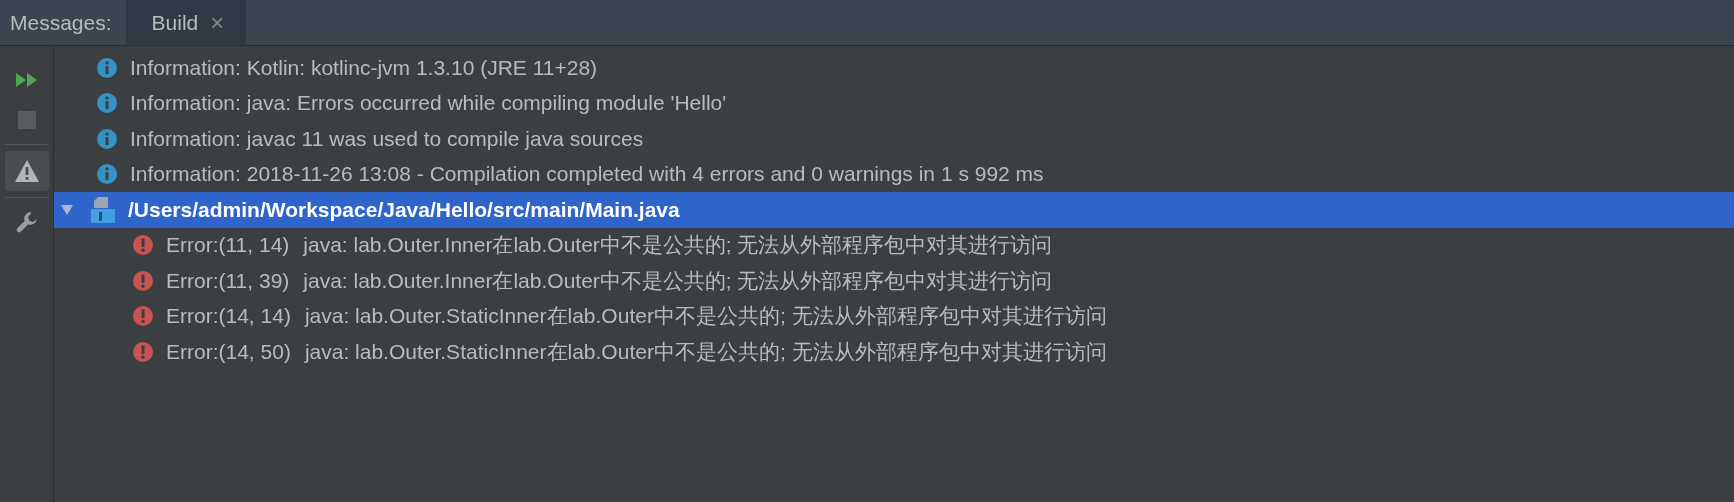 The width and height of the screenshot is (1734, 502). What do you see at coordinates (228, 245) in the screenshot?
I see `error-location: Error:(11, 14)` at bounding box center [228, 245].